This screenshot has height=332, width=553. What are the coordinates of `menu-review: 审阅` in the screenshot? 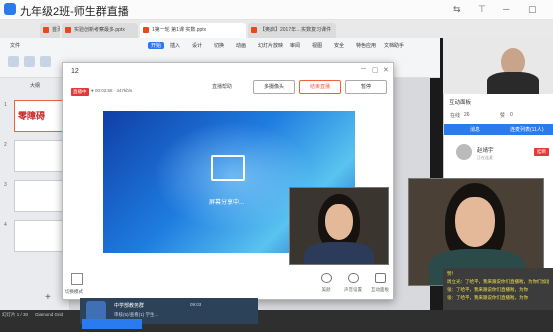 It's located at (295, 45).